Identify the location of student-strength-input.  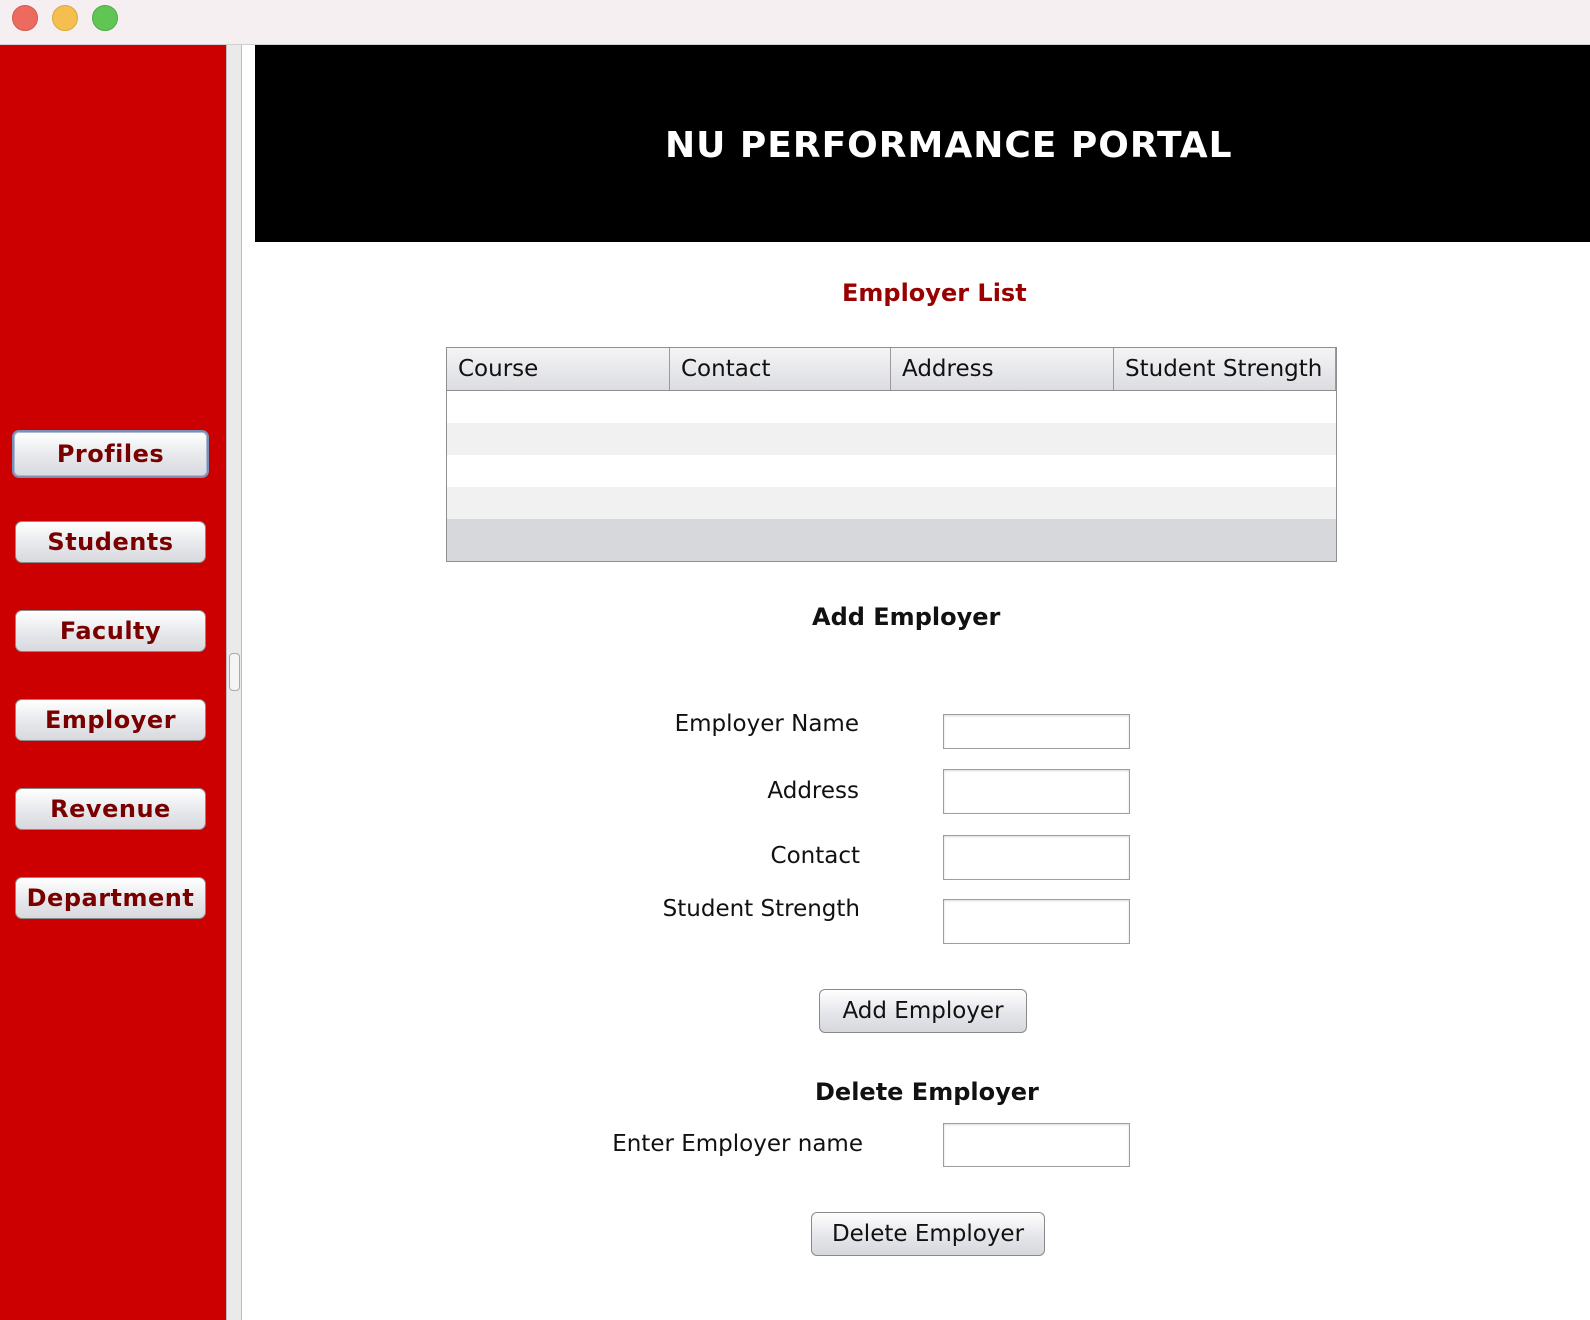
(1036, 921).